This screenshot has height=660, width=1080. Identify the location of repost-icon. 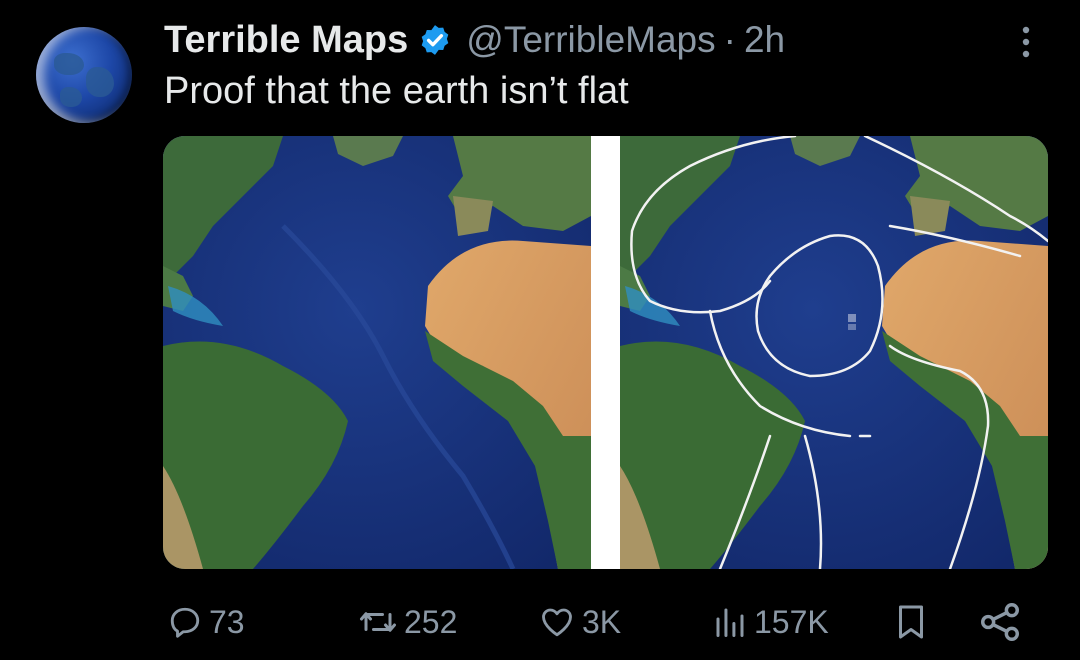
(378, 622).